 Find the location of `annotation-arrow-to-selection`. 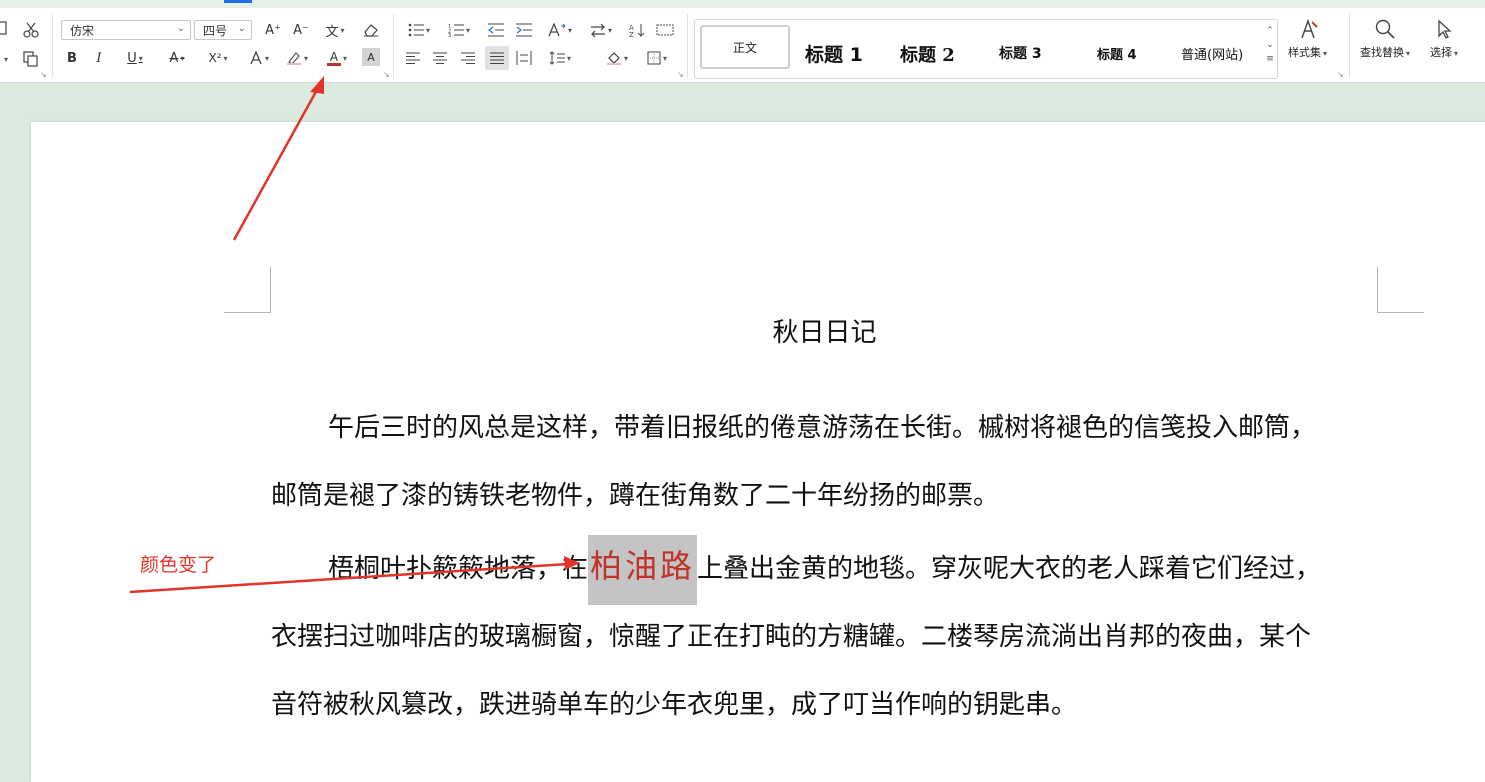

annotation-arrow-to-selection is located at coordinates (349, 578).